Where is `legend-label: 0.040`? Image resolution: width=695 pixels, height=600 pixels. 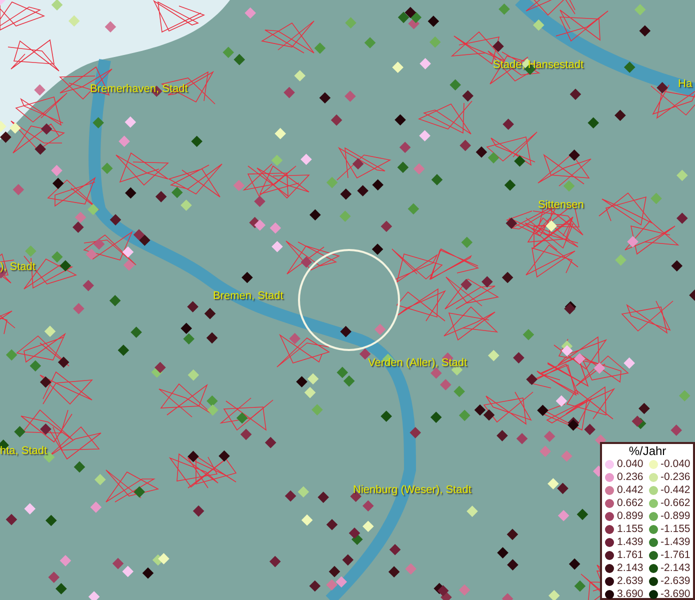
legend-label: 0.040 is located at coordinates (630, 464).